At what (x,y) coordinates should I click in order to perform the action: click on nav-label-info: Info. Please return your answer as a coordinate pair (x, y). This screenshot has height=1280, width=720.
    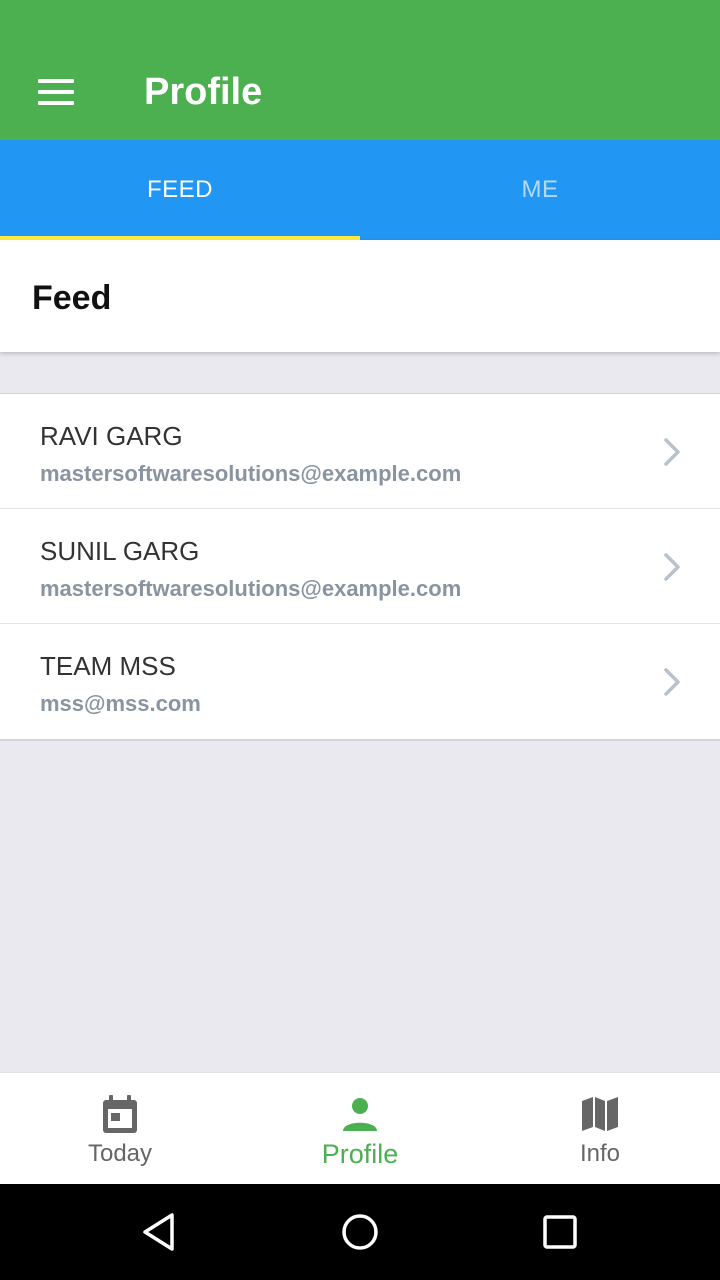
    Looking at the image, I should click on (600, 1153).